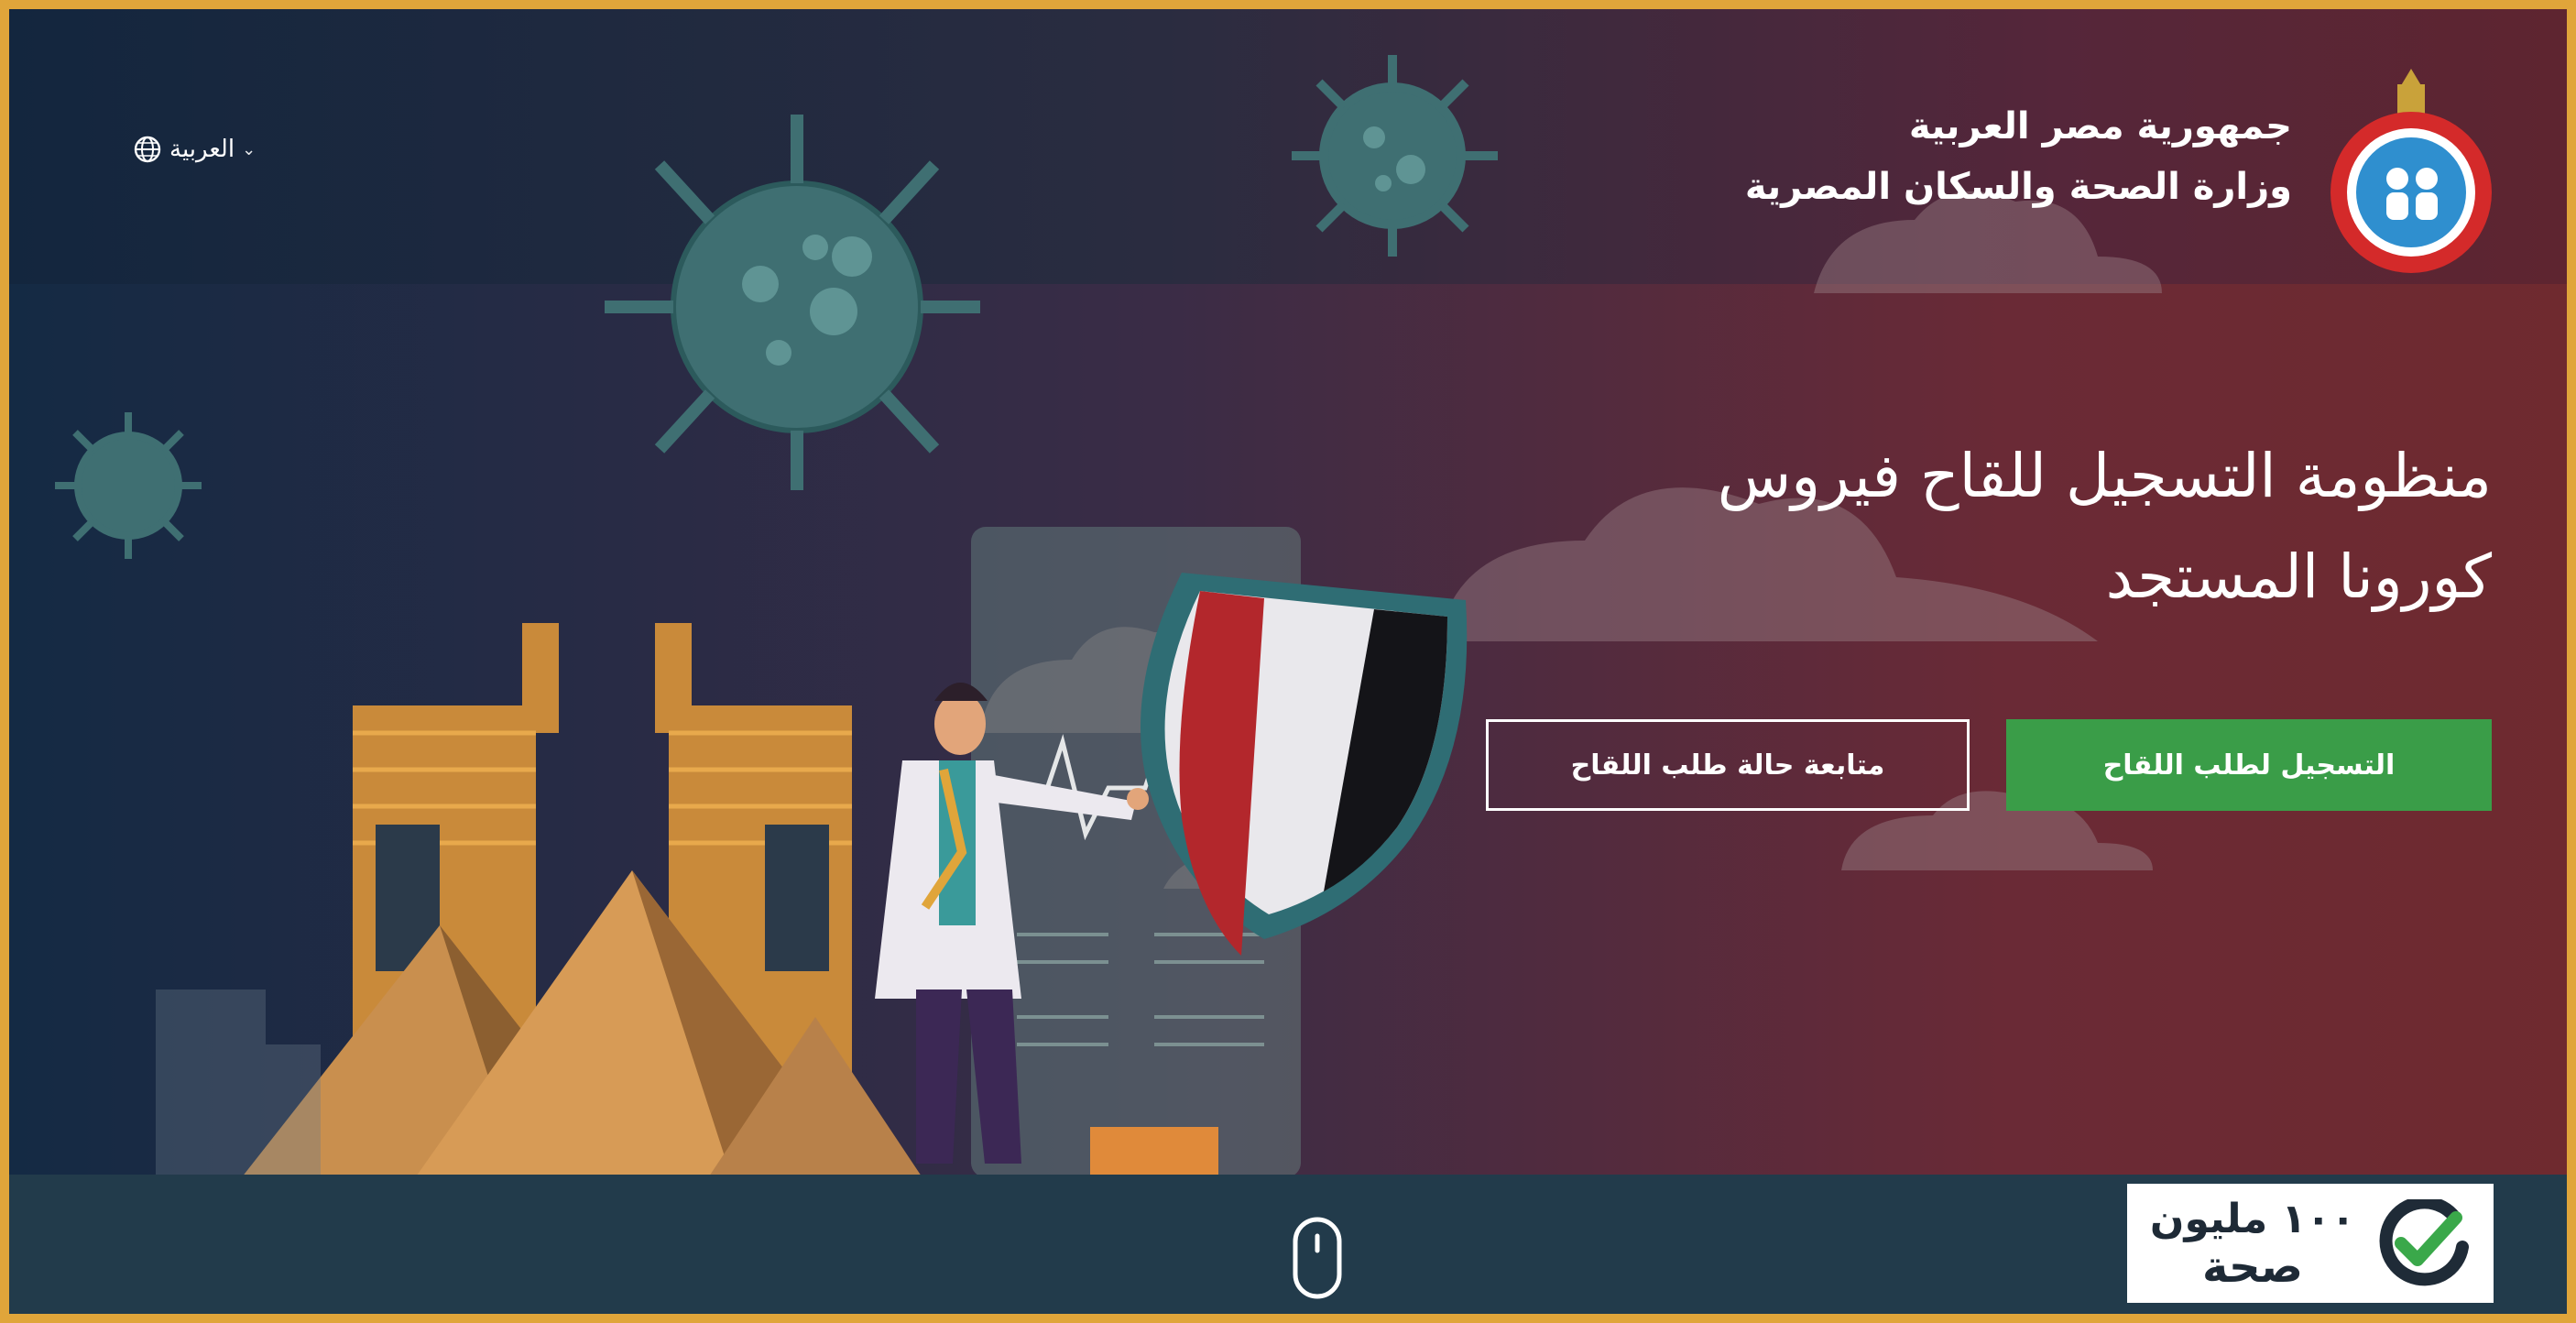 The width and height of the screenshot is (2576, 1323). I want to click on hundred-million-health-badge: ١٠٠ مليون صحة, so click(2311, 1243).